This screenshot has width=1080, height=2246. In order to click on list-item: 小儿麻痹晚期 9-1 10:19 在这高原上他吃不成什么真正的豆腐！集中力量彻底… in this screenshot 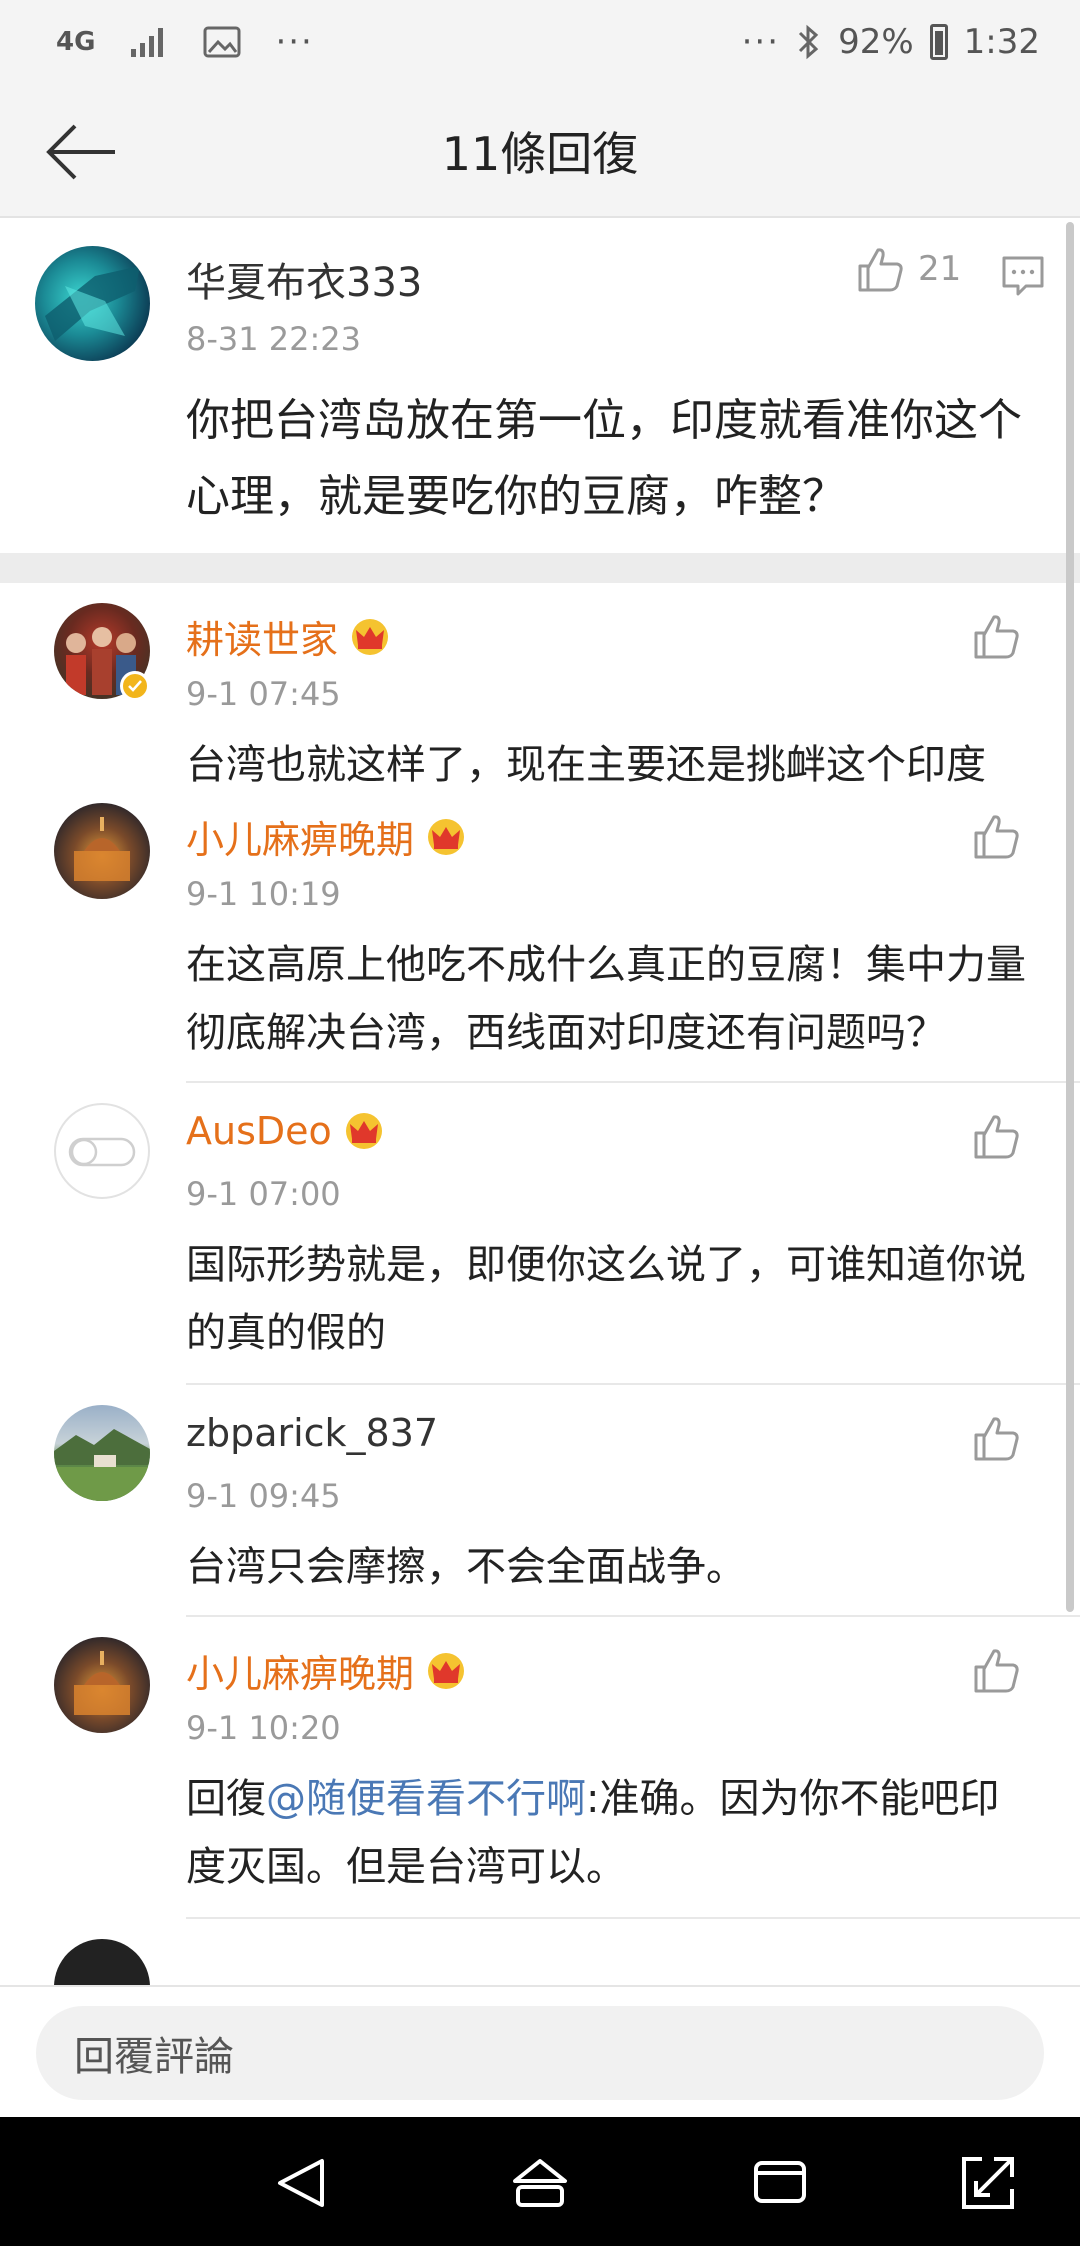, I will do `click(540, 933)`.